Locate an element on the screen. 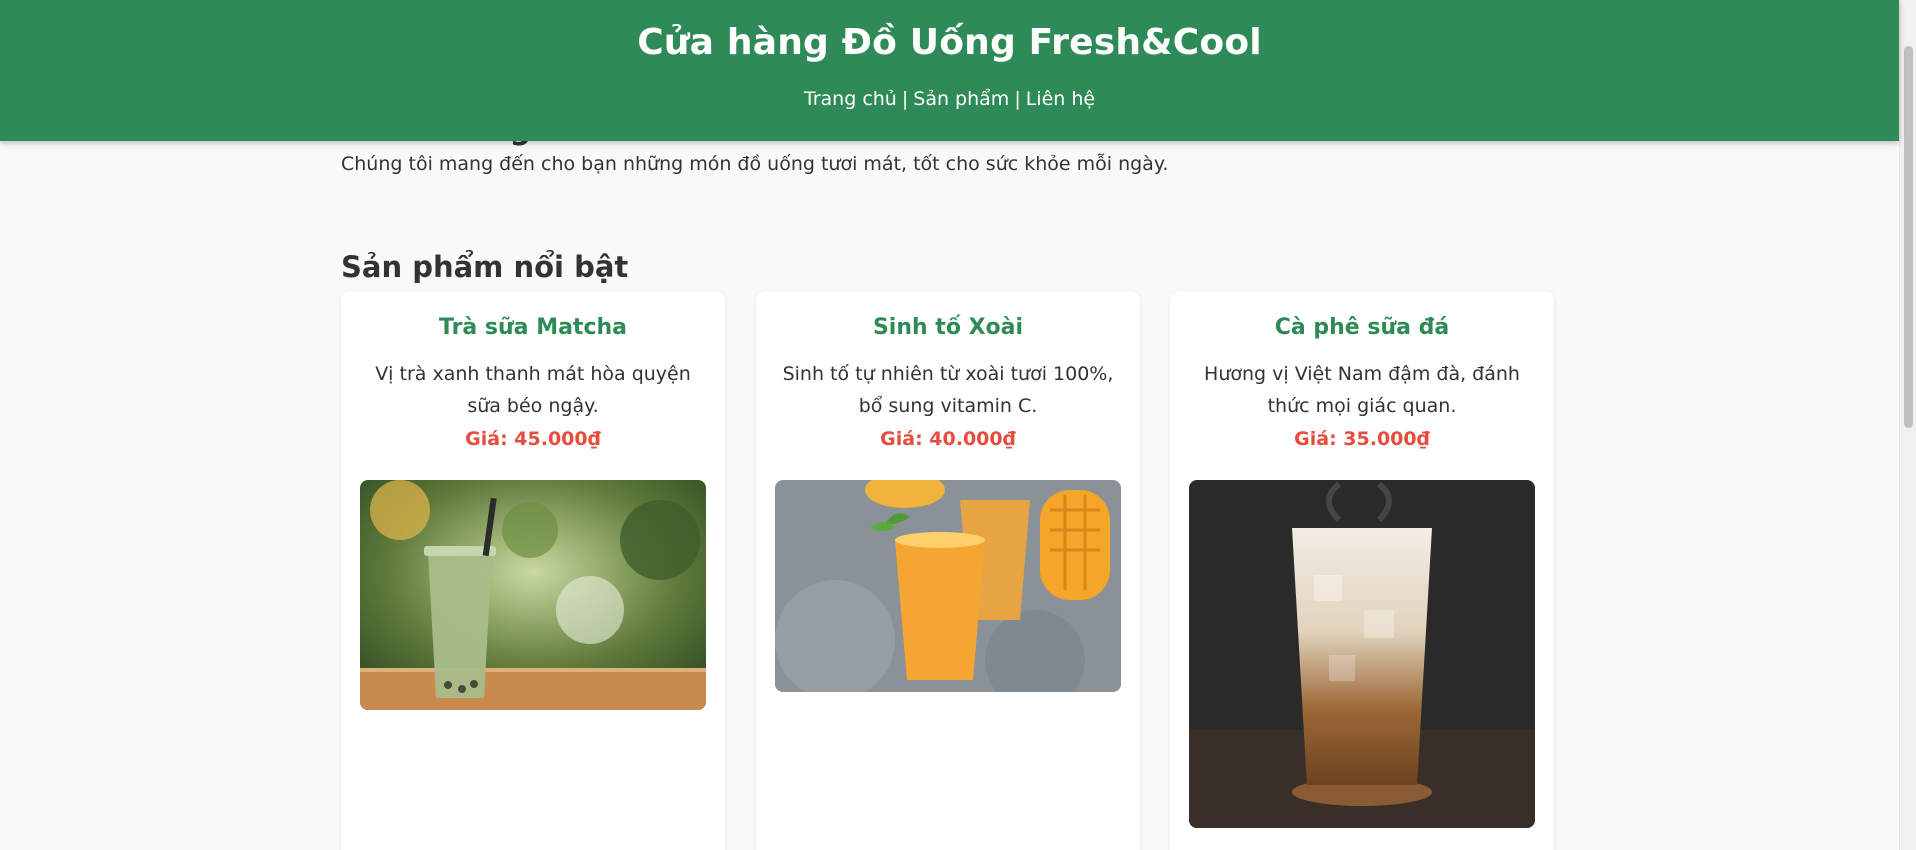 The width and height of the screenshot is (1916, 850). product-price: Giá: 40.000₫ is located at coordinates (948, 439).